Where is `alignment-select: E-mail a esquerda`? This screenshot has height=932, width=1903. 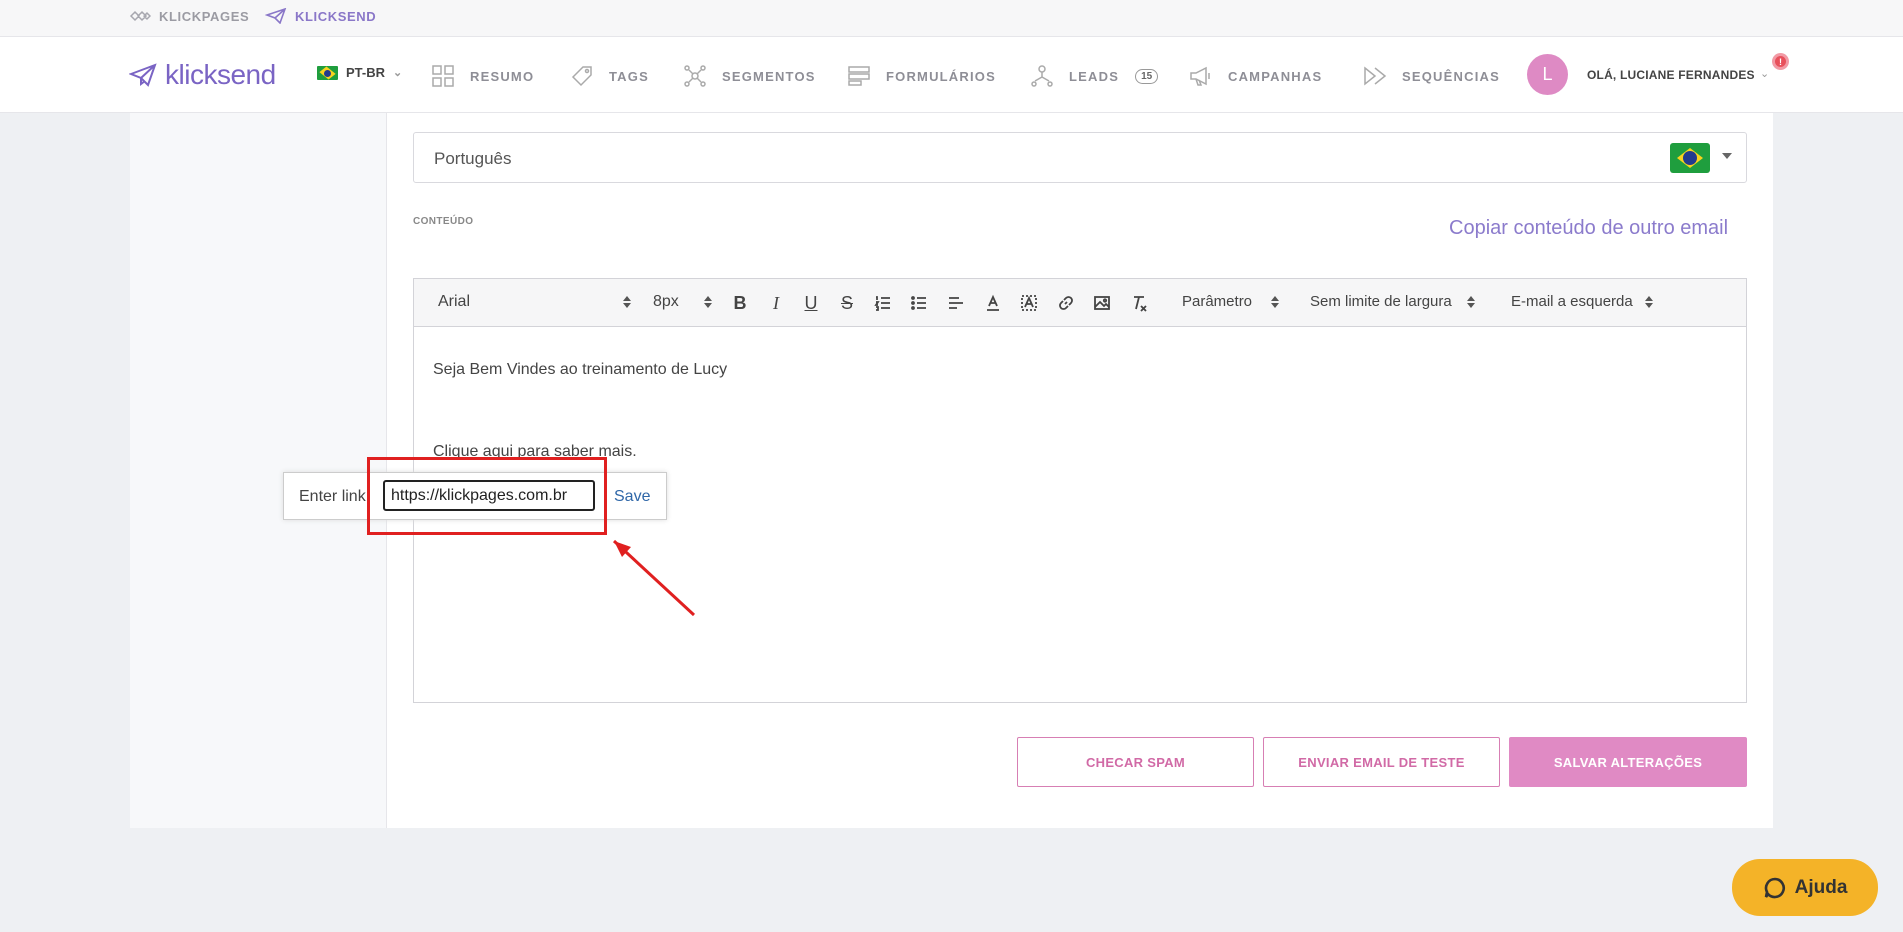 alignment-select: E-mail a esquerda is located at coordinates (1572, 301).